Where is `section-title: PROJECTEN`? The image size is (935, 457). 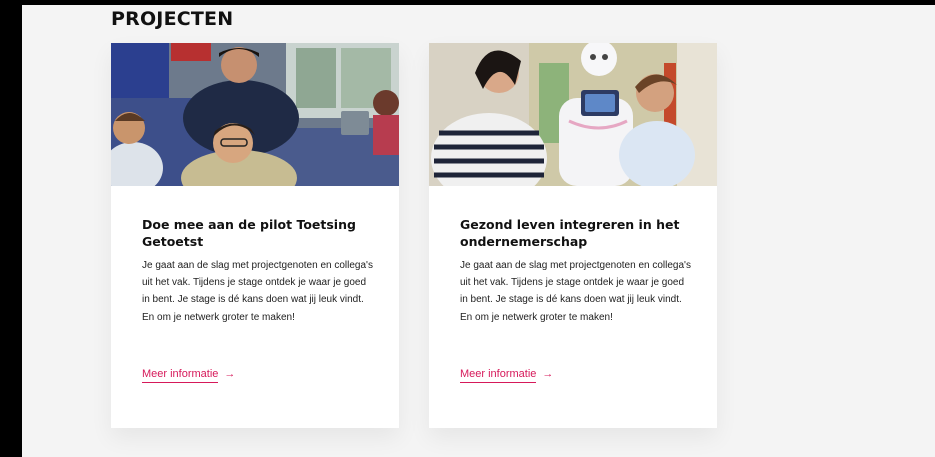
section-title: PROJECTEN is located at coordinates (172, 19).